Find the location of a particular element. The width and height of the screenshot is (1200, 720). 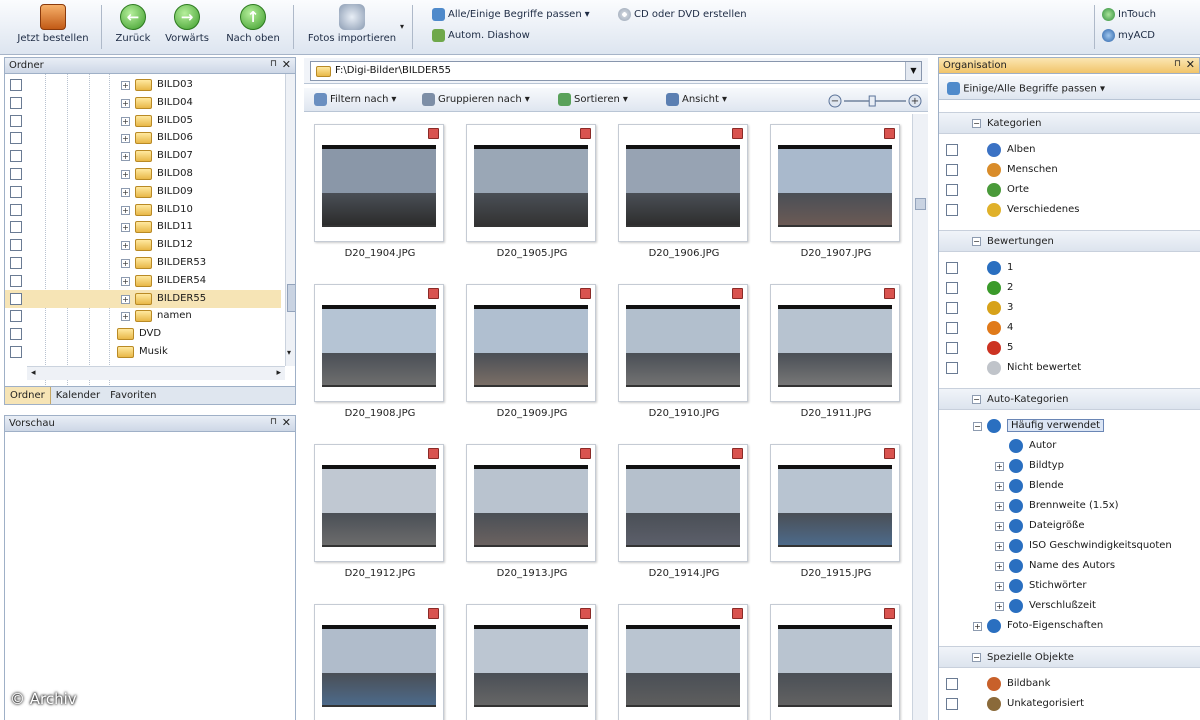

tab-folders: Ordner is located at coordinates (28, 395).